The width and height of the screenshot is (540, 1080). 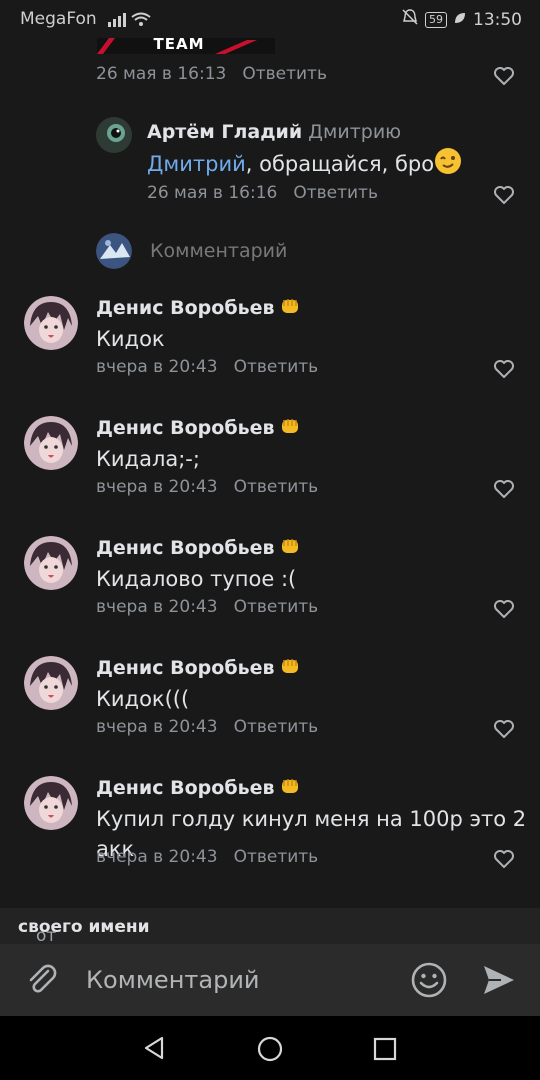 What do you see at coordinates (385, 1049) in the screenshot?
I see `recents-nav-icon` at bounding box center [385, 1049].